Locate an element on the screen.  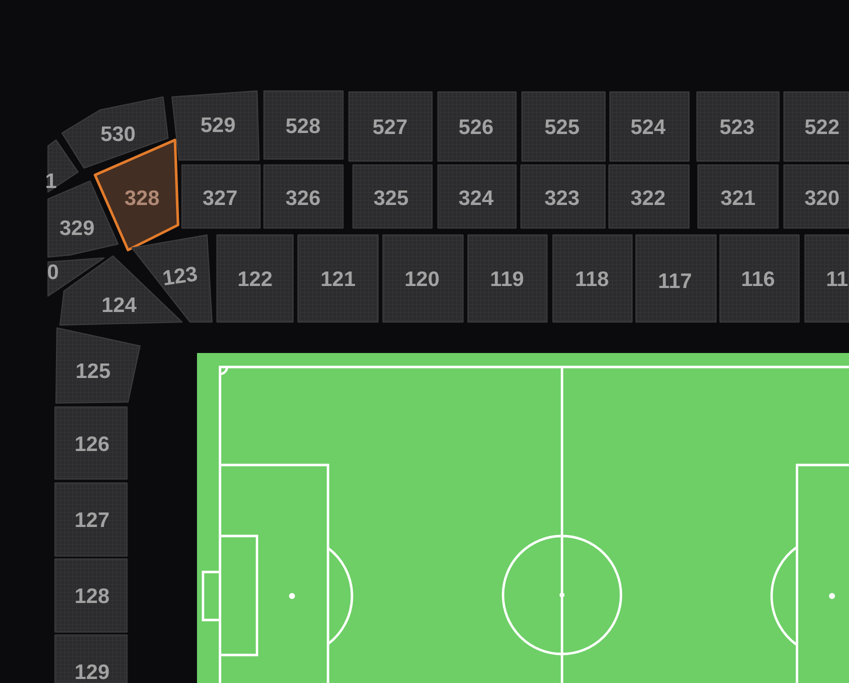
seat-section: 326 is located at coordinates (303, 196).